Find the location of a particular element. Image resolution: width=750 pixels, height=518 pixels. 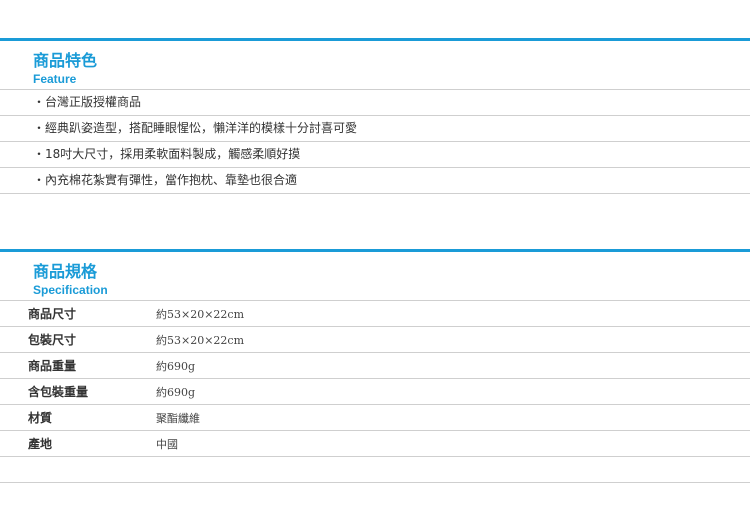

table-row: 材質 聚酯纖維 is located at coordinates (375, 417).